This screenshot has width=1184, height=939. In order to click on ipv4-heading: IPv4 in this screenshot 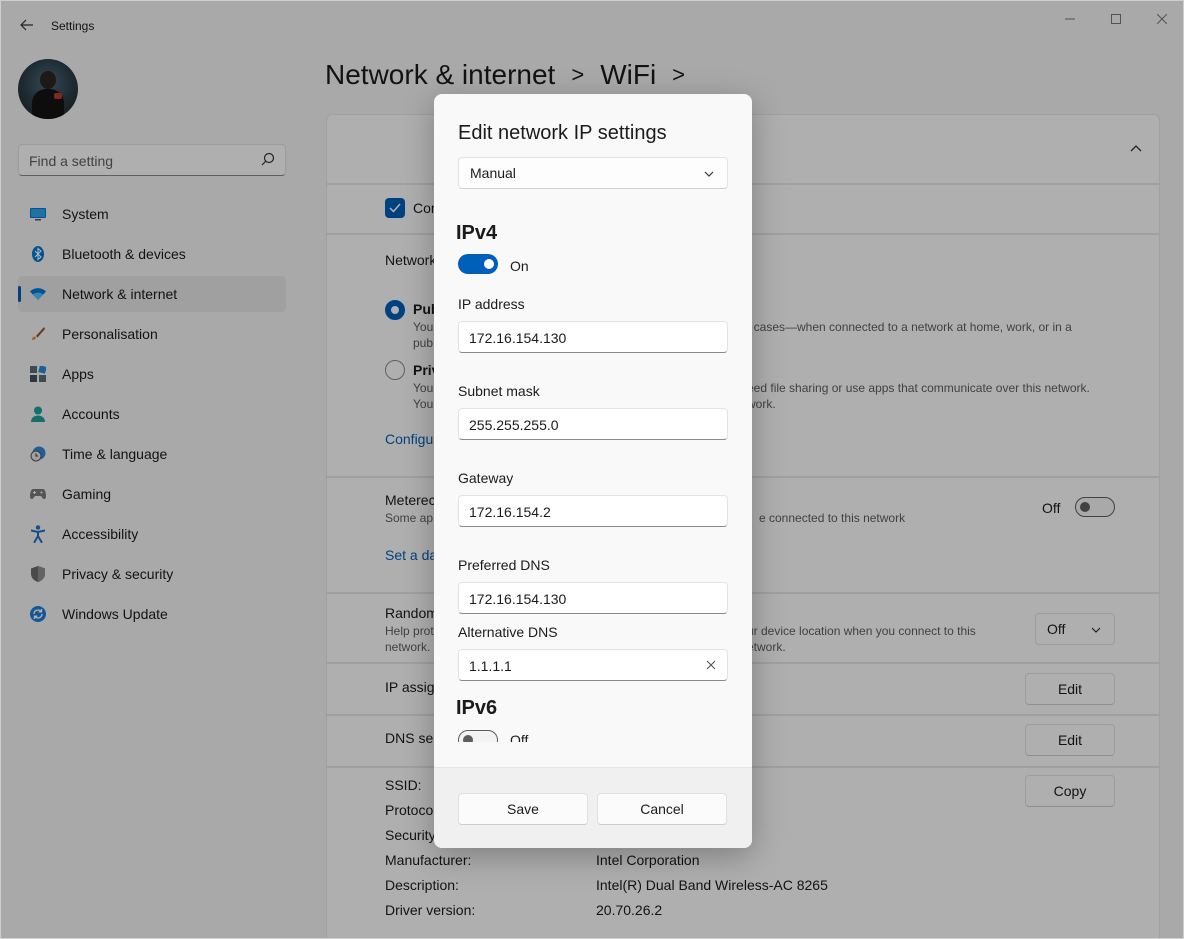, I will do `click(477, 233)`.